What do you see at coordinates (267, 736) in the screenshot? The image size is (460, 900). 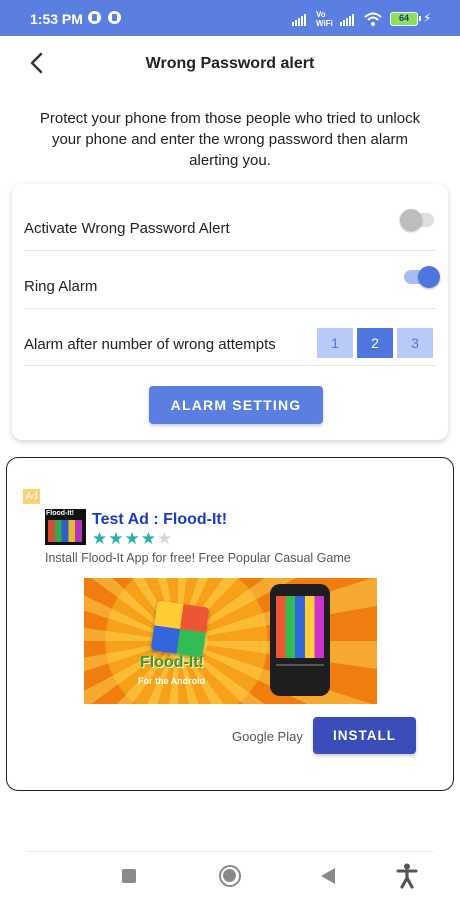 I see `store-label: Google Play` at bounding box center [267, 736].